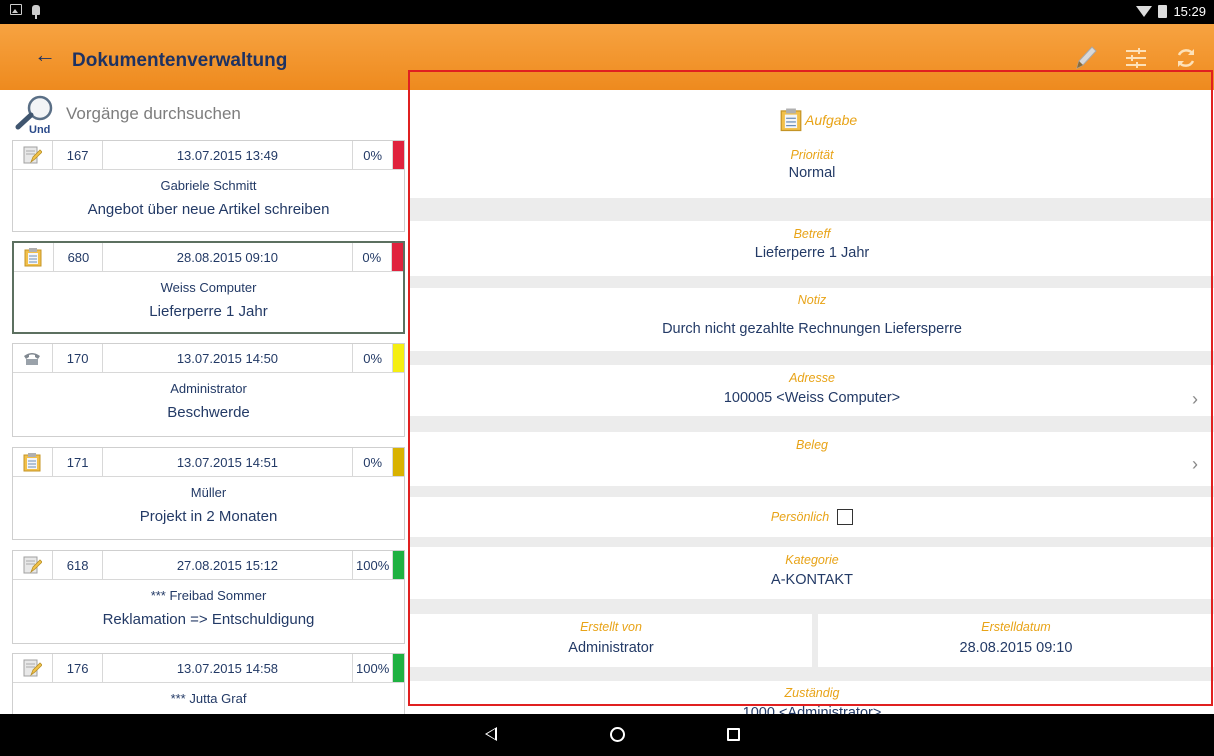  I want to click on task-person: Gabriele Schmitt, so click(208, 185).